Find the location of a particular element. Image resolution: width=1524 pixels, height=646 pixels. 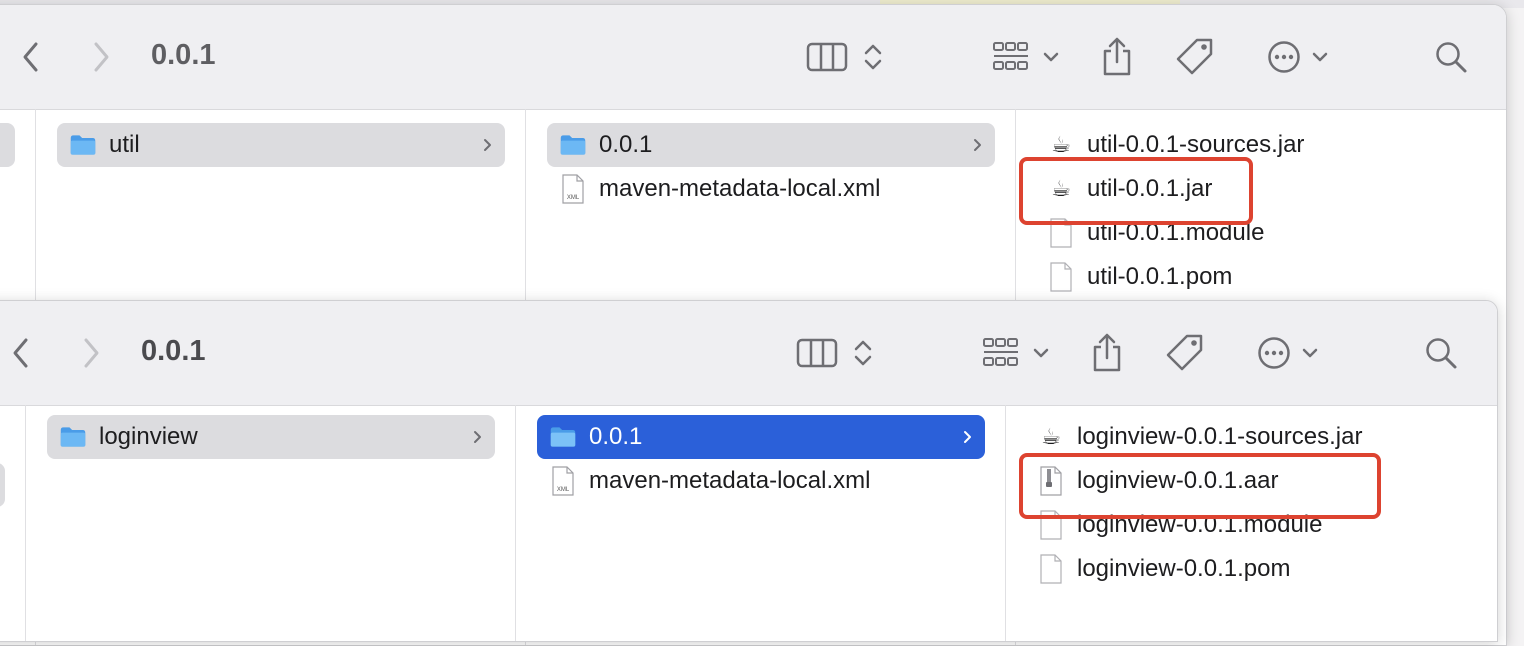

folder-row-loginview: loginview is located at coordinates (271, 437).